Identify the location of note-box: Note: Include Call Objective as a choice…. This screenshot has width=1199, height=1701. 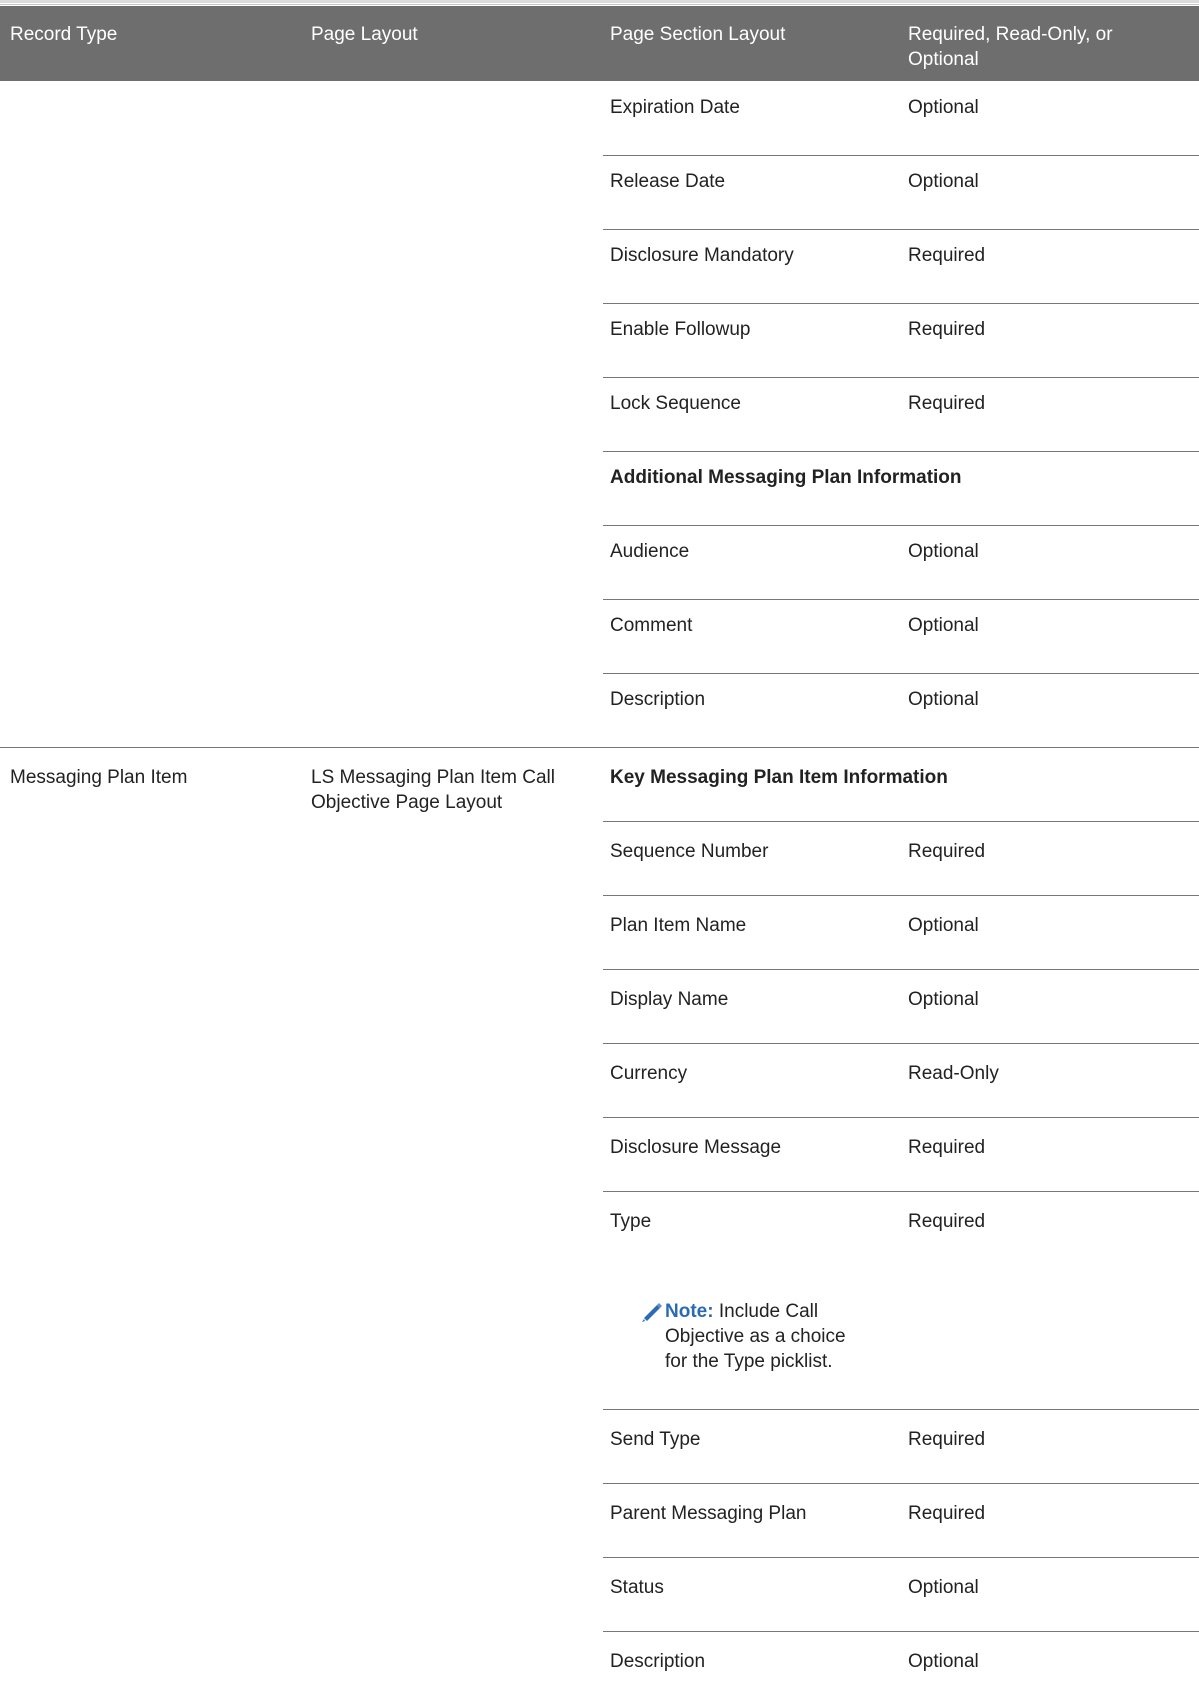
(753, 1336).